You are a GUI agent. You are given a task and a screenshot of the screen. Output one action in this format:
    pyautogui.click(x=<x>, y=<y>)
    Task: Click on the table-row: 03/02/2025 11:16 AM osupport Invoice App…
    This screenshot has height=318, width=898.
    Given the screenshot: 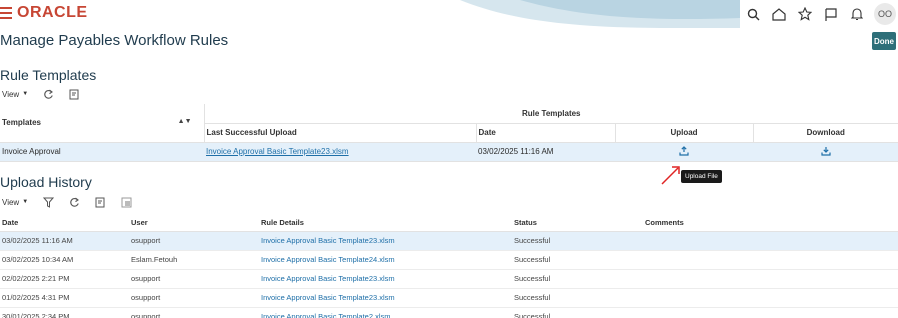 What is the action you would take?
    pyautogui.click(x=449, y=241)
    